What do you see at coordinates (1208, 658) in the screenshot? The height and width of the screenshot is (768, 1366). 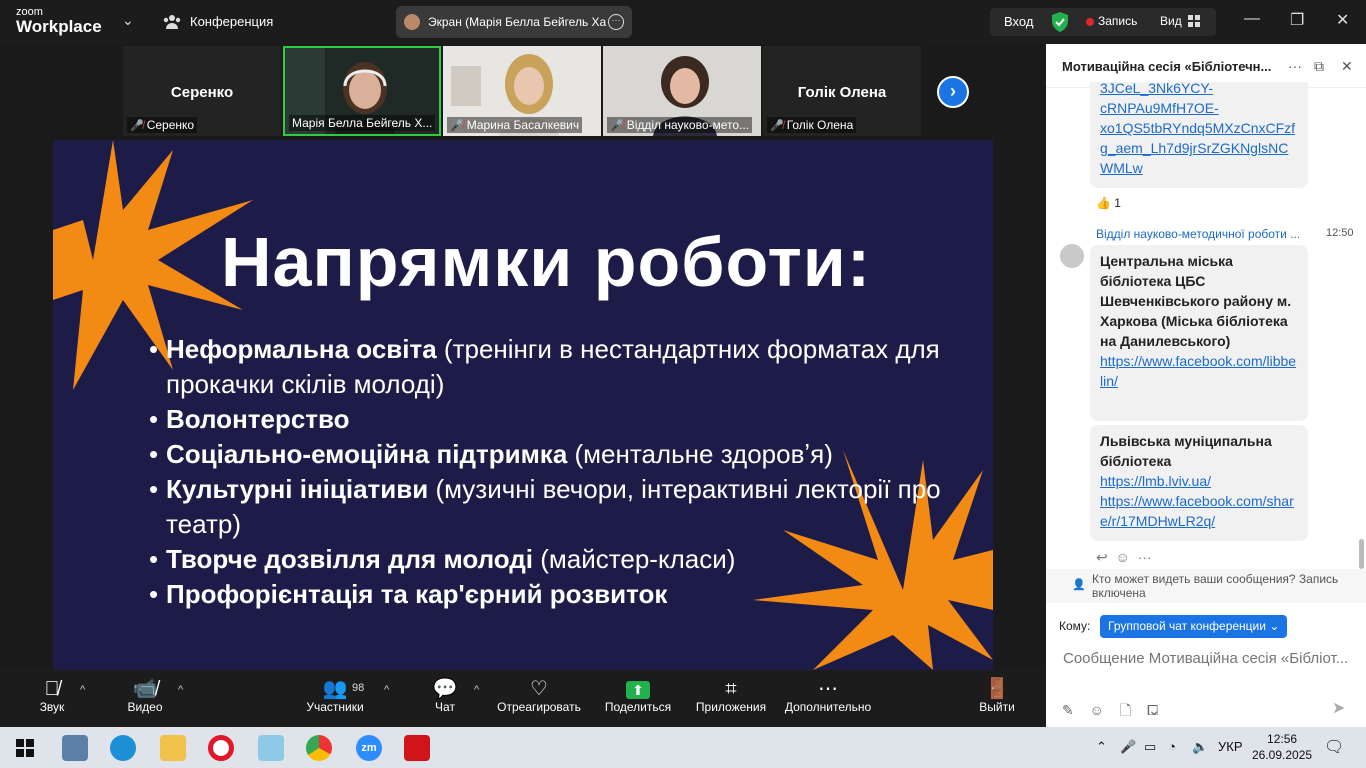 I see `message-input` at bounding box center [1208, 658].